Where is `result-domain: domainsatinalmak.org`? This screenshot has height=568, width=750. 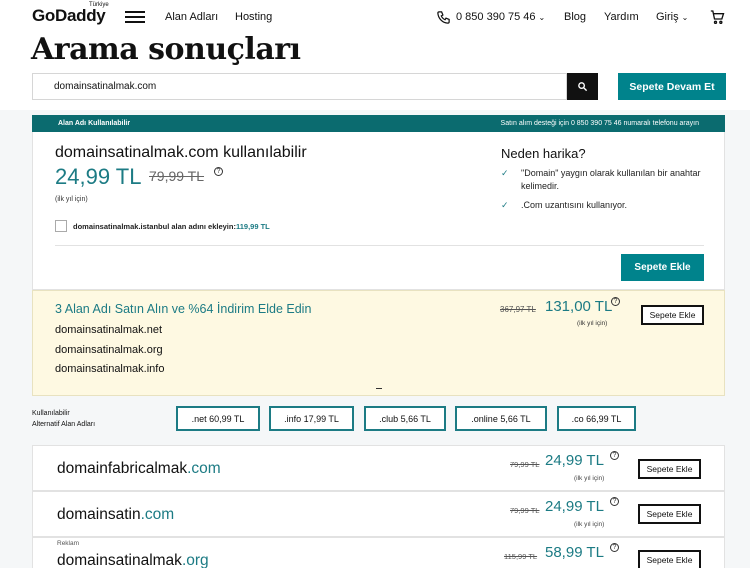
result-domain: domainsatinalmak.org is located at coordinates (133, 560).